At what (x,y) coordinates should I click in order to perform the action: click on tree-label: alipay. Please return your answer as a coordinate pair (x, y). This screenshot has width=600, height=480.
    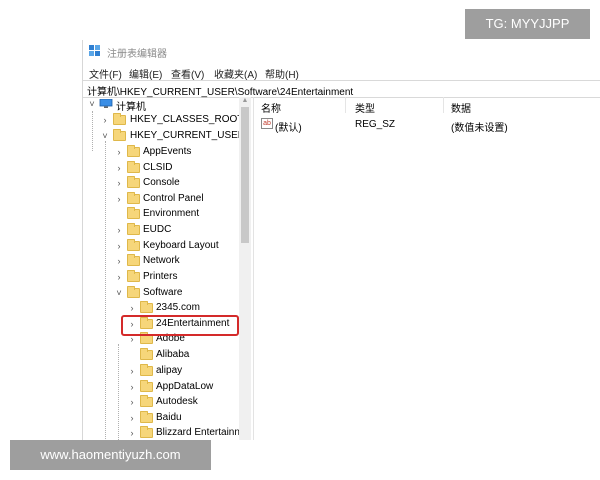
    Looking at the image, I should click on (169, 370).